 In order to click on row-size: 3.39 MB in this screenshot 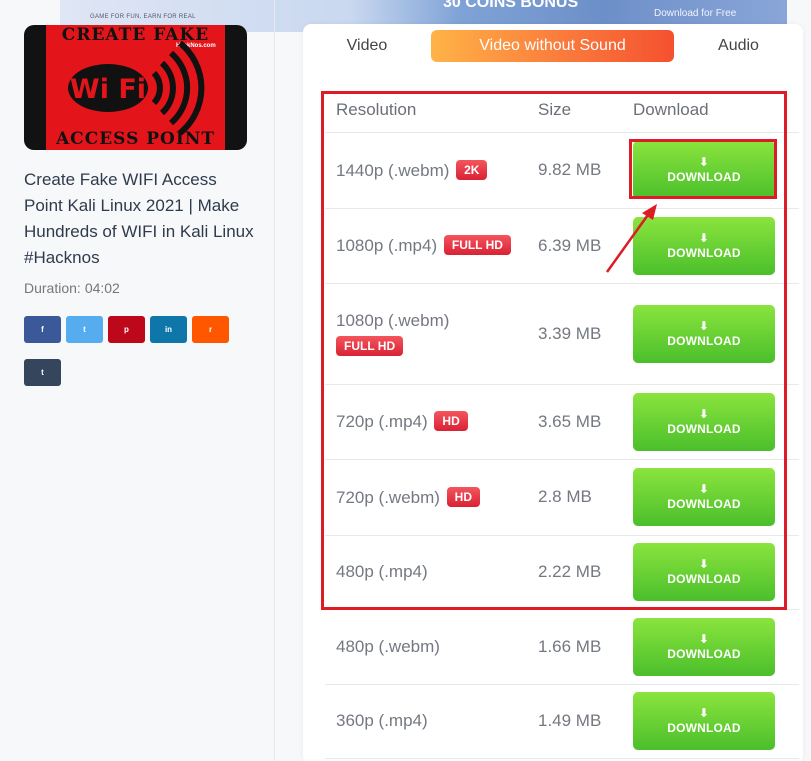, I will do `click(574, 334)`.